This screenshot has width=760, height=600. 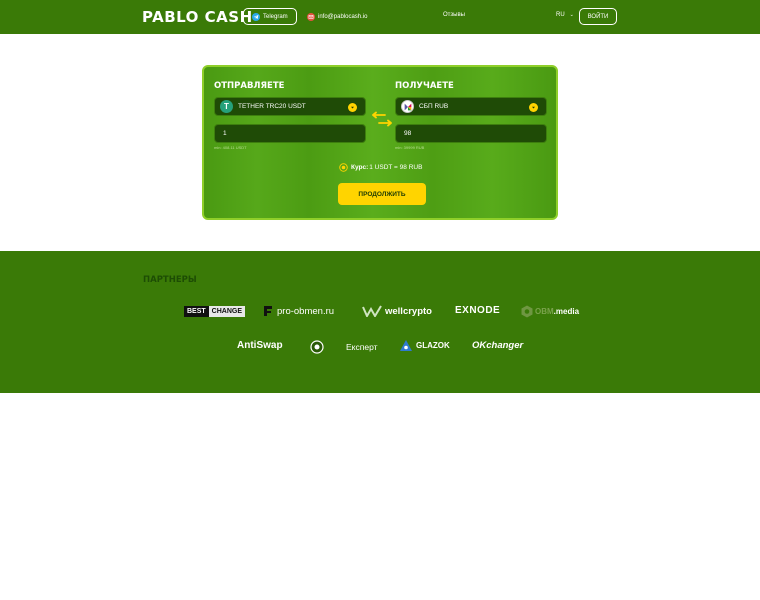 What do you see at coordinates (343, 167) in the screenshot?
I see `rate-icon` at bounding box center [343, 167].